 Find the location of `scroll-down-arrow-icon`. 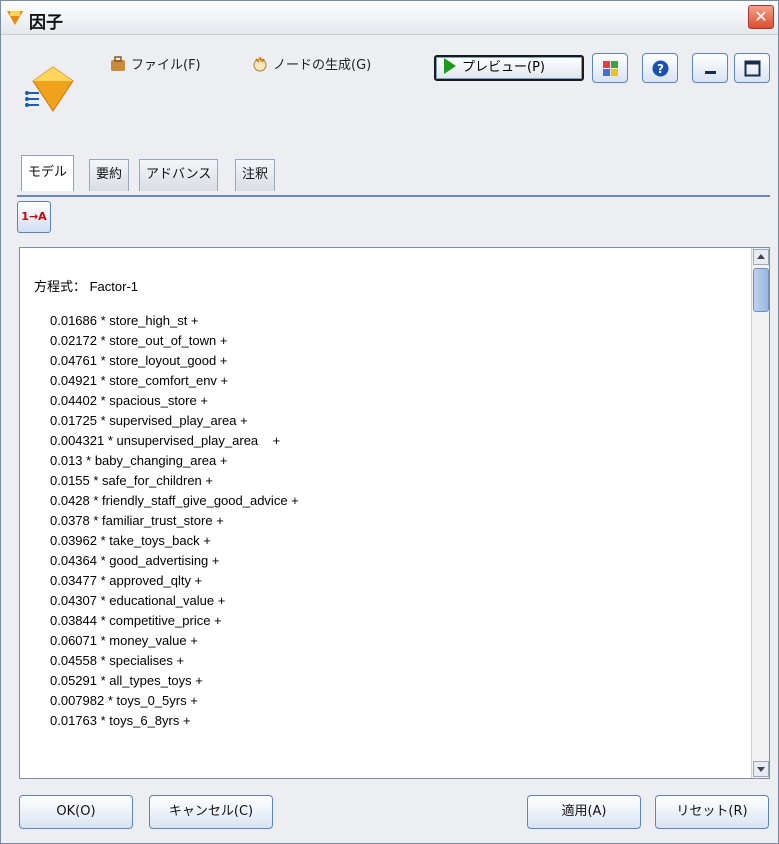

scroll-down-arrow-icon is located at coordinates (761, 769).